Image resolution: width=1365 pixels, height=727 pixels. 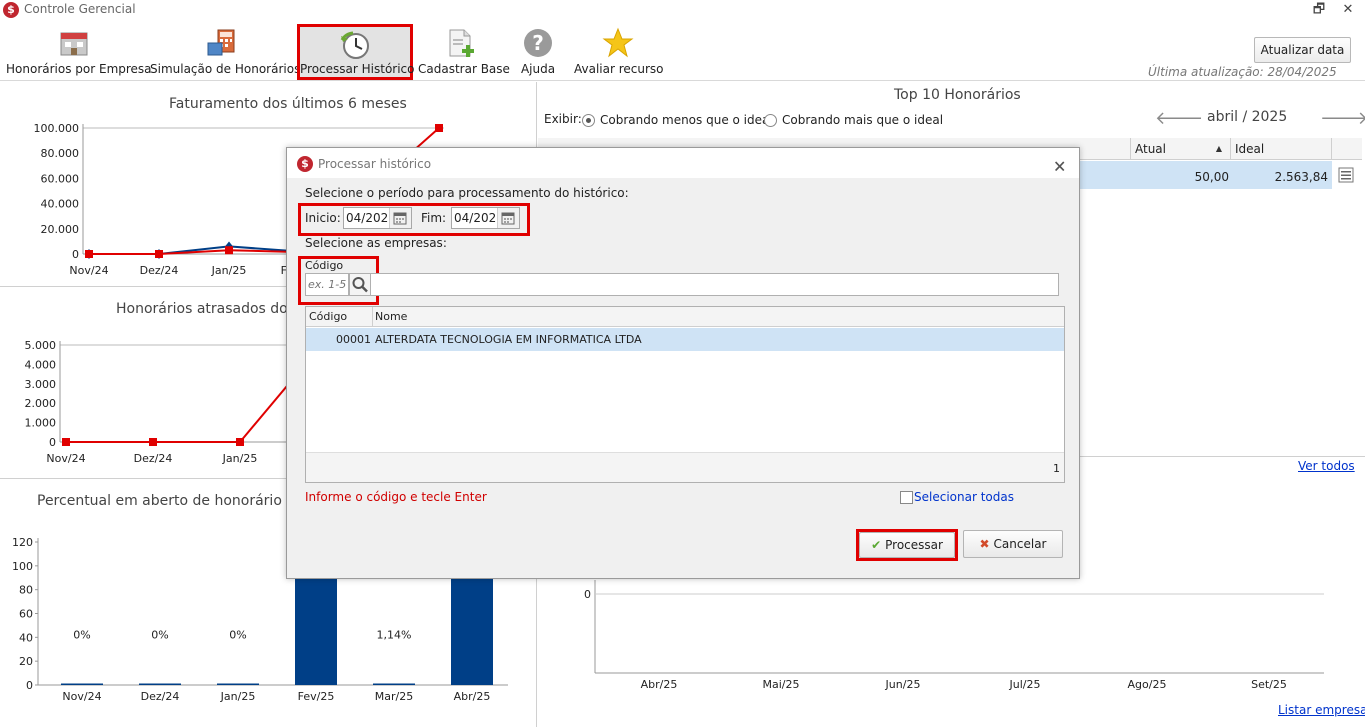 What do you see at coordinates (1025, 684) in the screenshot?
I see `x-tick-label: Jul/25` at bounding box center [1025, 684].